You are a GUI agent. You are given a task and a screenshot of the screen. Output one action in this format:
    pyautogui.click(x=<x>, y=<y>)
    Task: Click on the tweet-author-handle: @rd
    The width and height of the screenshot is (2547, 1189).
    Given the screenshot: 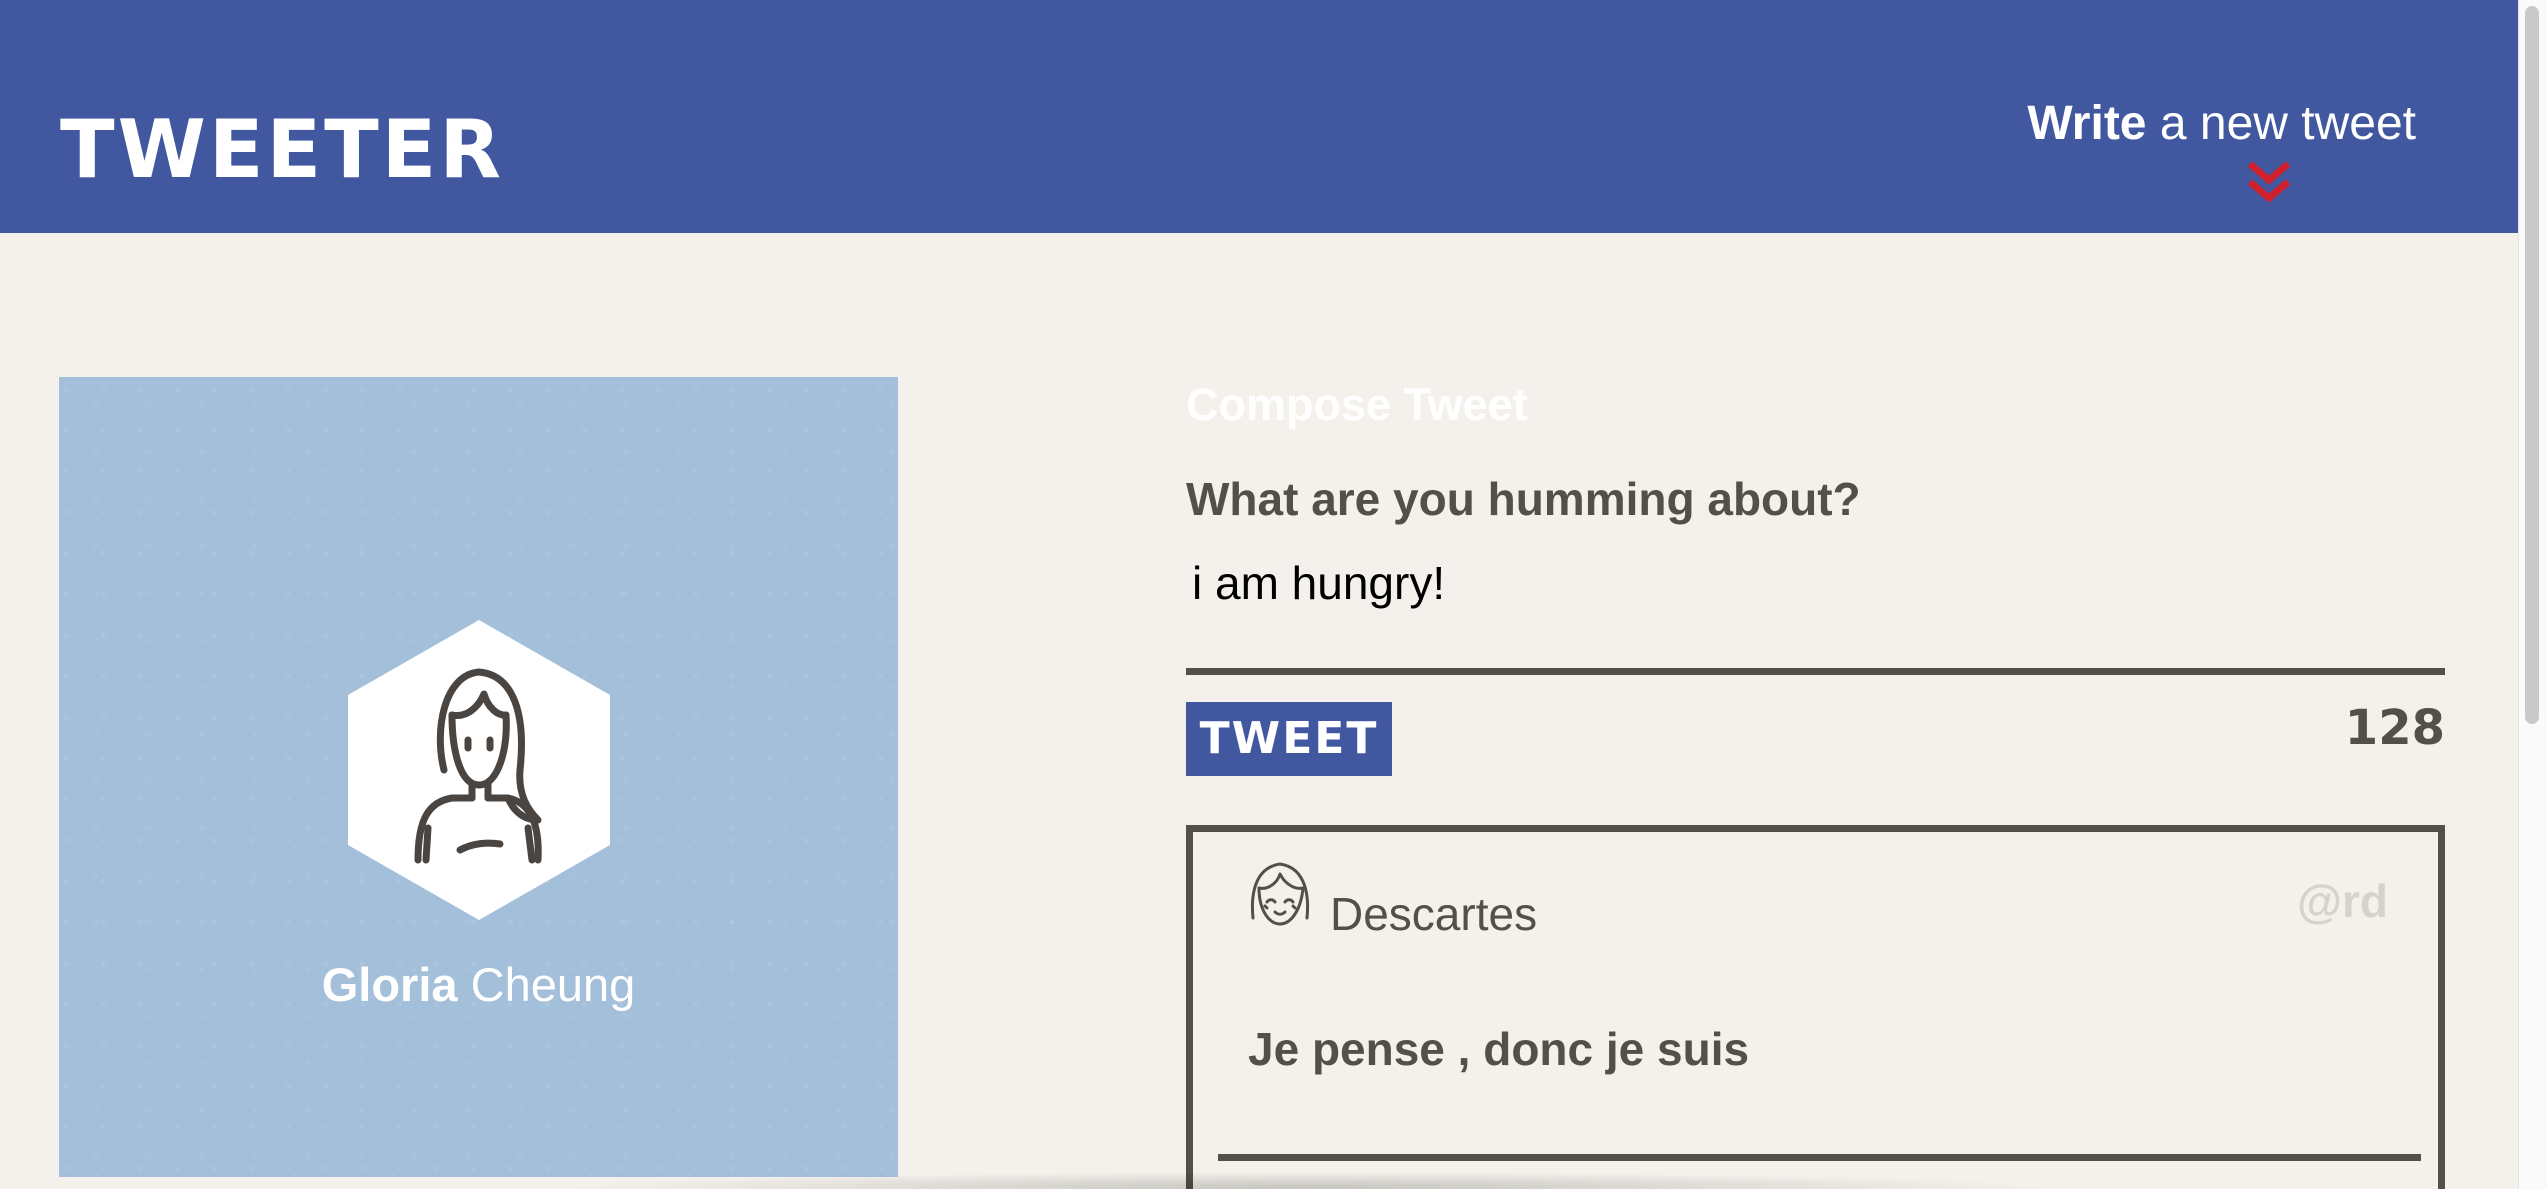 What is the action you would take?
    pyautogui.click(x=2342, y=901)
    